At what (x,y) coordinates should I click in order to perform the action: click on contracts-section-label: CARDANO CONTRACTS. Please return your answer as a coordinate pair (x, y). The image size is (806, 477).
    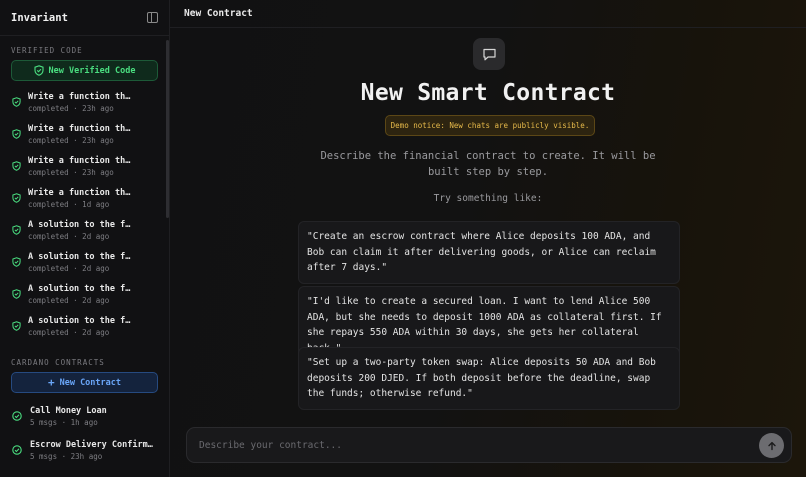
    Looking at the image, I should click on (58, 362).